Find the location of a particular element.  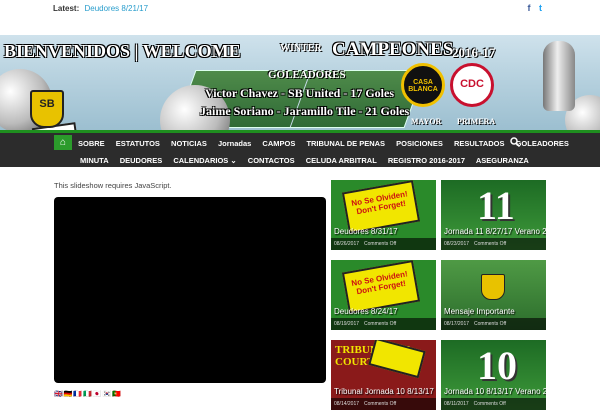

nav-item-noticias: NOTICIAS is located at coordinates (189, 143).